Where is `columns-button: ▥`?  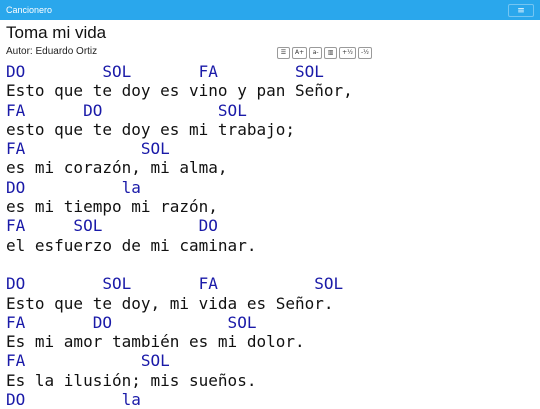 columns-button: ▥ is located at coordinates (331, 53).